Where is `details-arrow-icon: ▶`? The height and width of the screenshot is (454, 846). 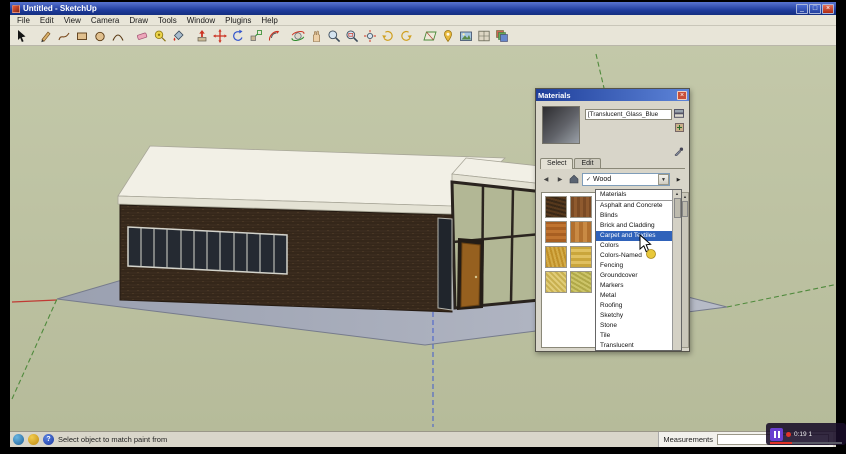
details-arrow-icon: ▶ is located at coordinates (678, 180).